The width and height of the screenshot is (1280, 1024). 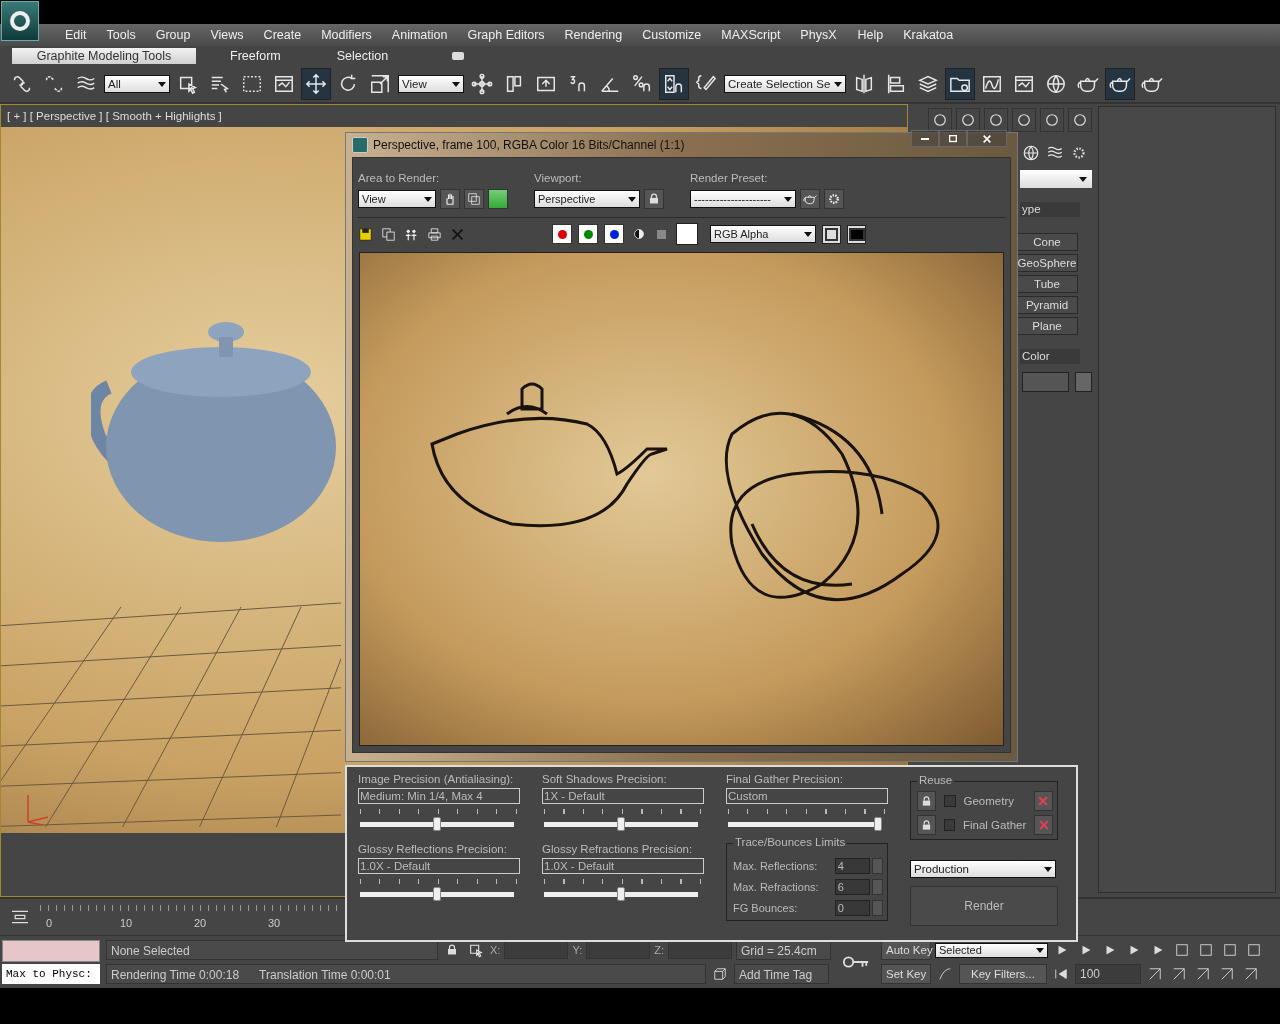 What do you see at coordinates (227, 35) in the screenshot?
I see `menu-item: Views` at bounding box center [227, 35].